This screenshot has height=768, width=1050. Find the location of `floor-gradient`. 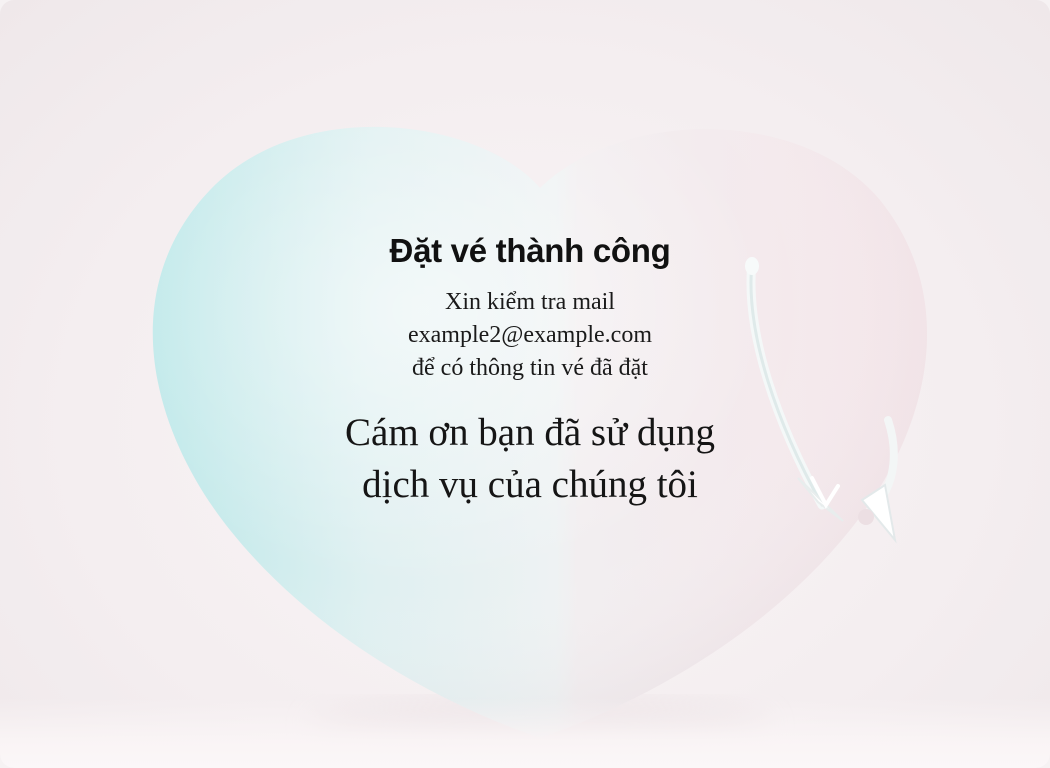

floor-gradient is located at coordinates (525, 733).